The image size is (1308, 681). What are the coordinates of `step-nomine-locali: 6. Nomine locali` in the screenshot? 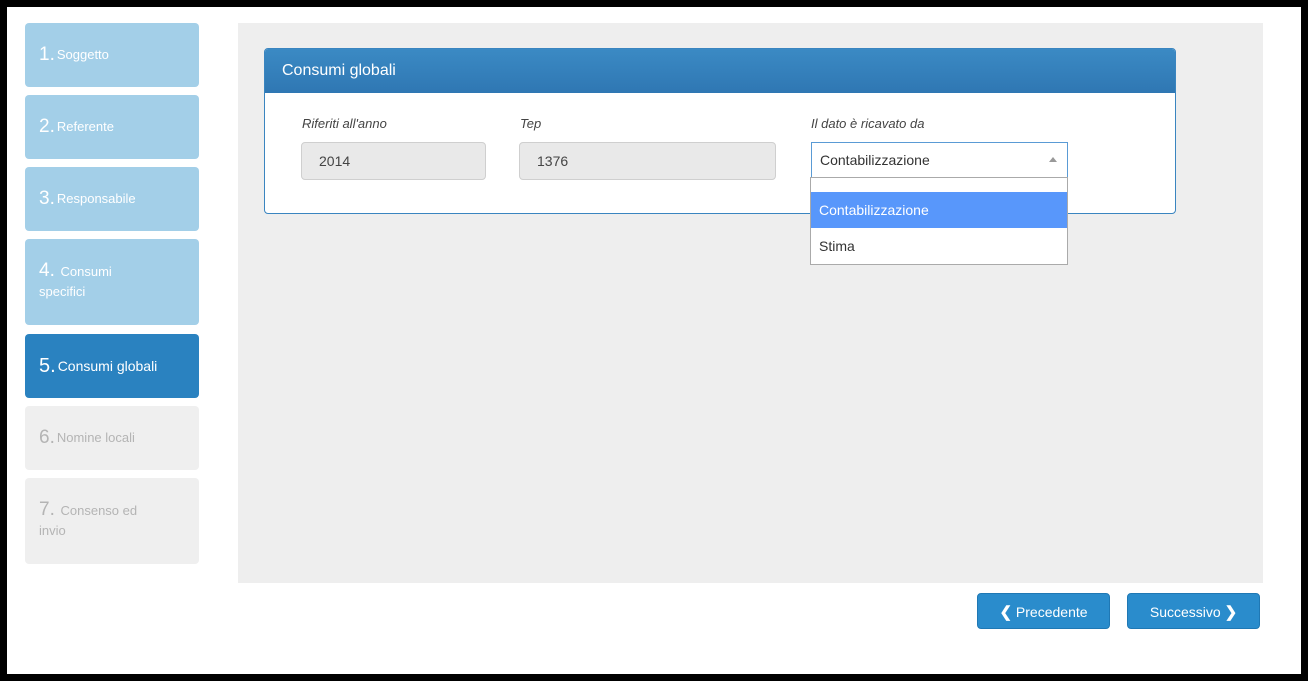 It's located at (112, 438).